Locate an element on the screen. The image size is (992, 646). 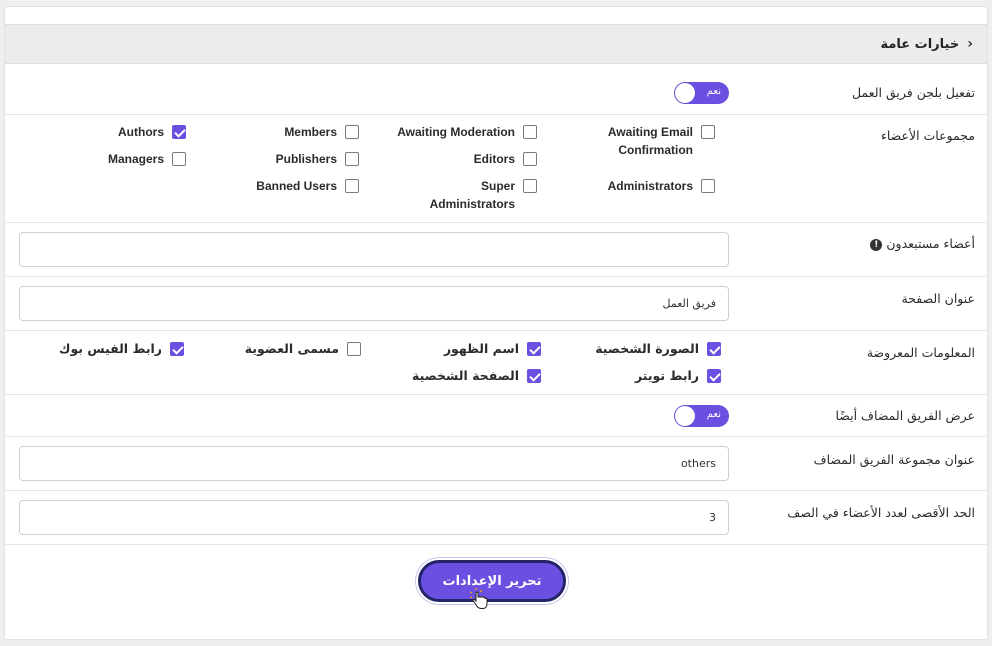
info-membership-title: مسمى العضوية is located at coordinates (302, 349).